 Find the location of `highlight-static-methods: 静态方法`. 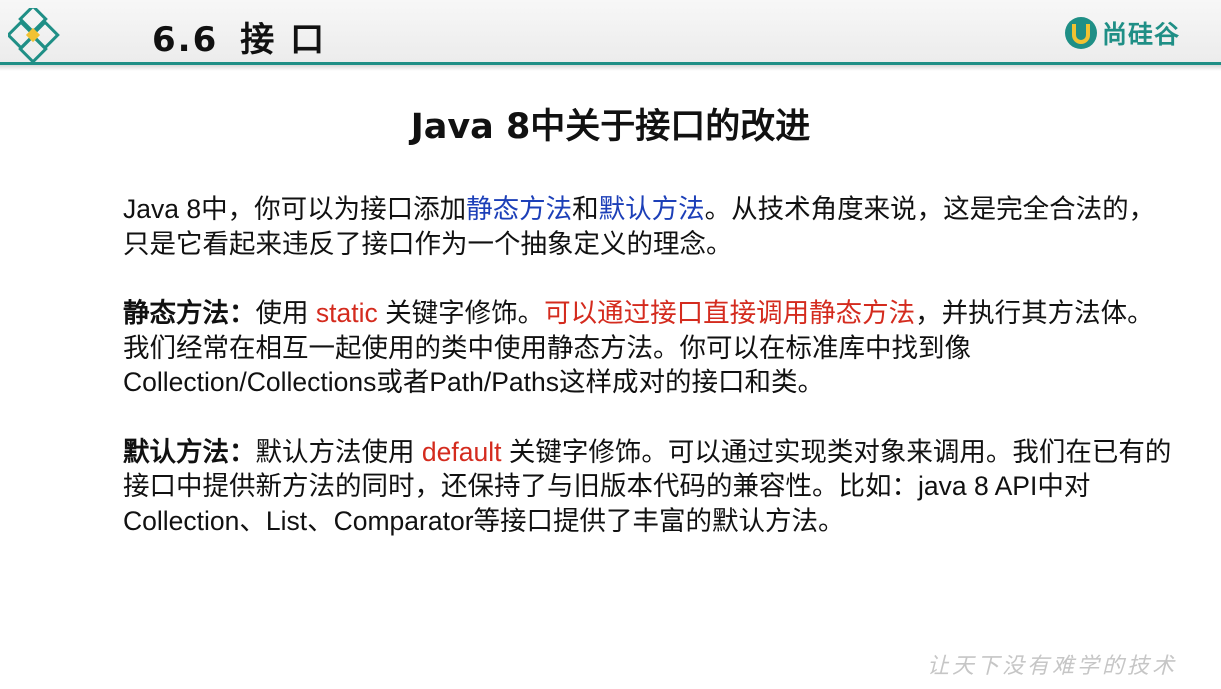

highlight-static-methods: 静态方法 is located at coordinates (519, 209).